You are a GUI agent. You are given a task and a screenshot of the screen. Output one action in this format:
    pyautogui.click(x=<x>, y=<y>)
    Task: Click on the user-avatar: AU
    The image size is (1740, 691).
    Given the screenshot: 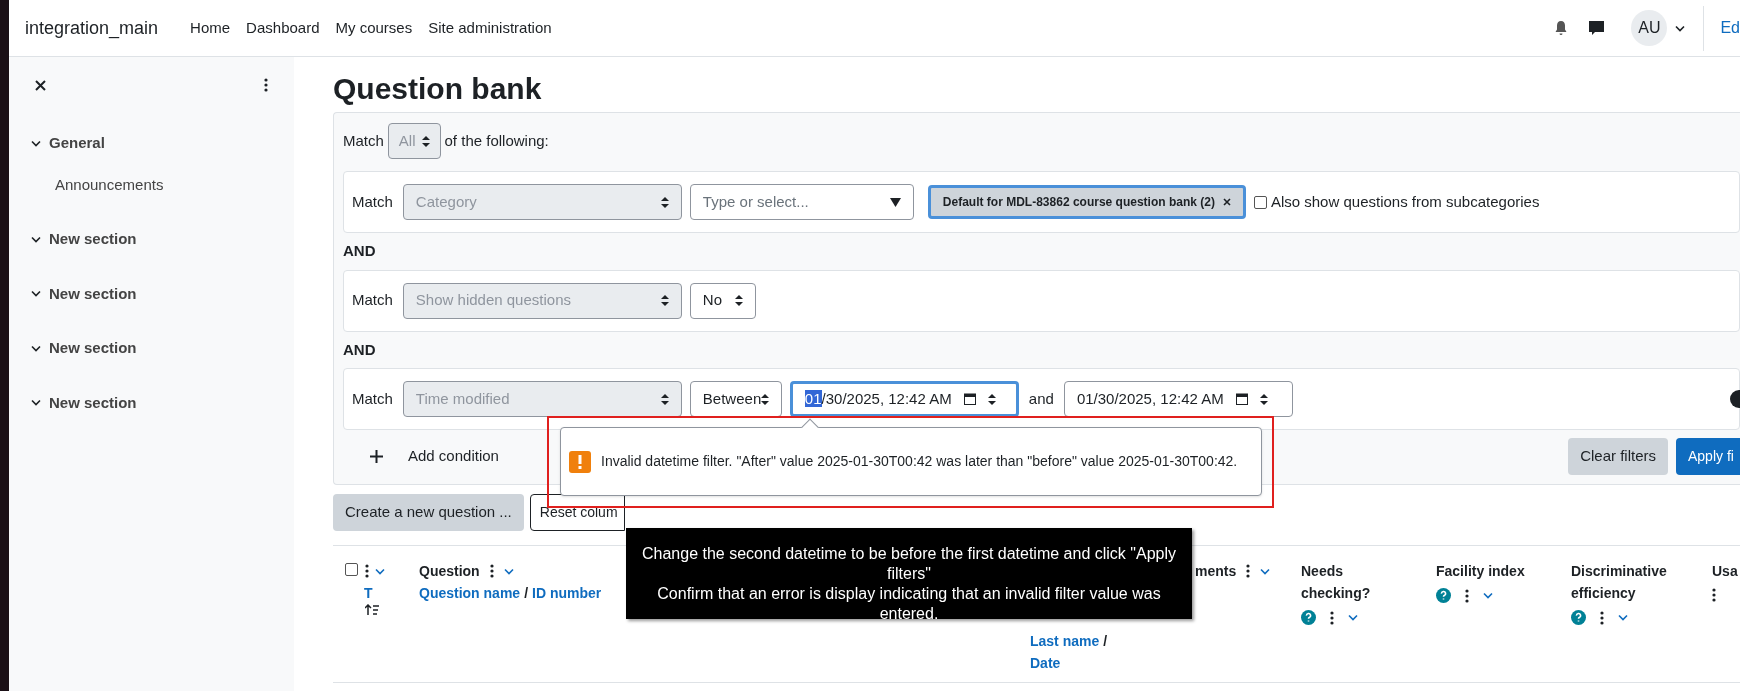 What is the action you would take?
    pyautogui.click(x=1649, y=28)
    